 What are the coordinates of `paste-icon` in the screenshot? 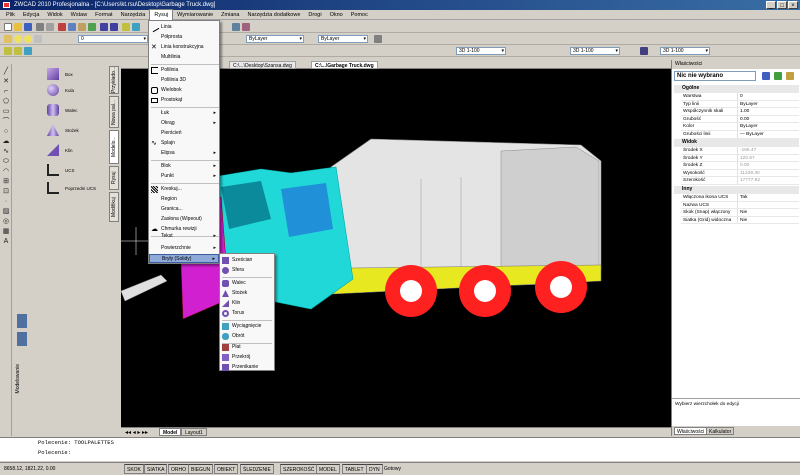 It's located at (82, 27).